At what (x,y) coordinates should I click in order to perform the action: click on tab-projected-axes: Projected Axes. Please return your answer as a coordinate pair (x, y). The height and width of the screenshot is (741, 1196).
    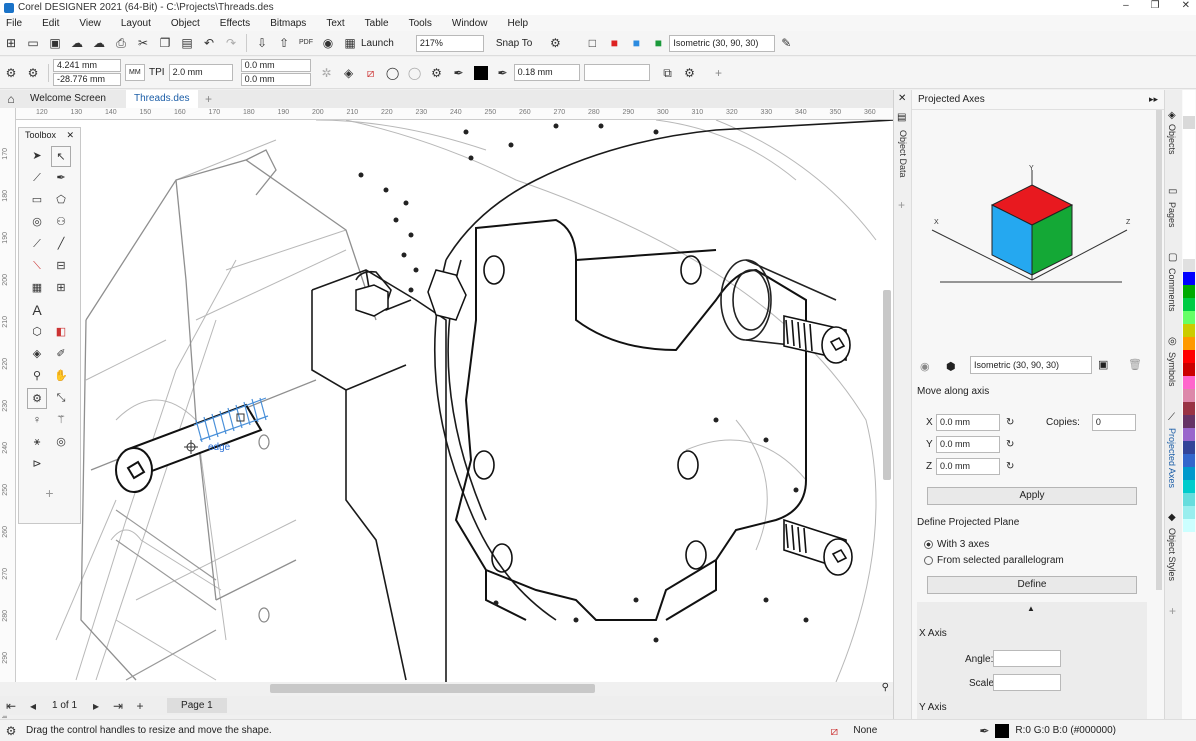
    Looking at the image, I should click on (1172, 458).